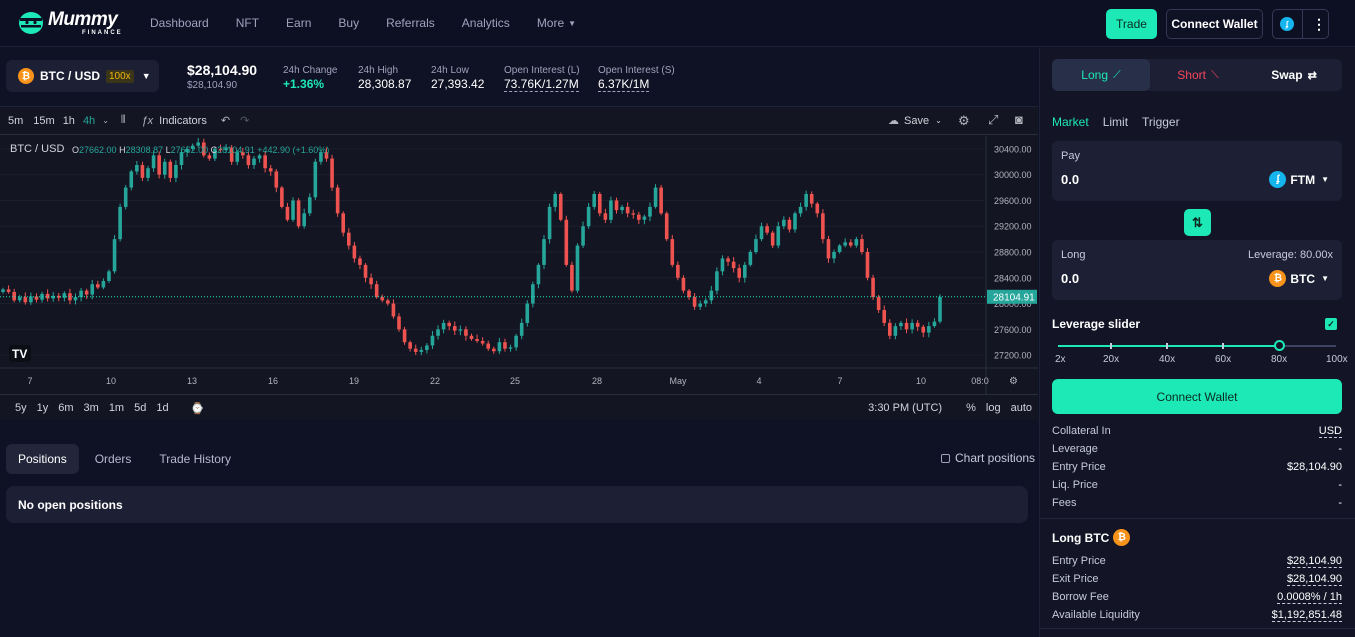  Describe the element at coordinates (225, 120) in the screenshot. I see `undo-icon: ↶` at that location.